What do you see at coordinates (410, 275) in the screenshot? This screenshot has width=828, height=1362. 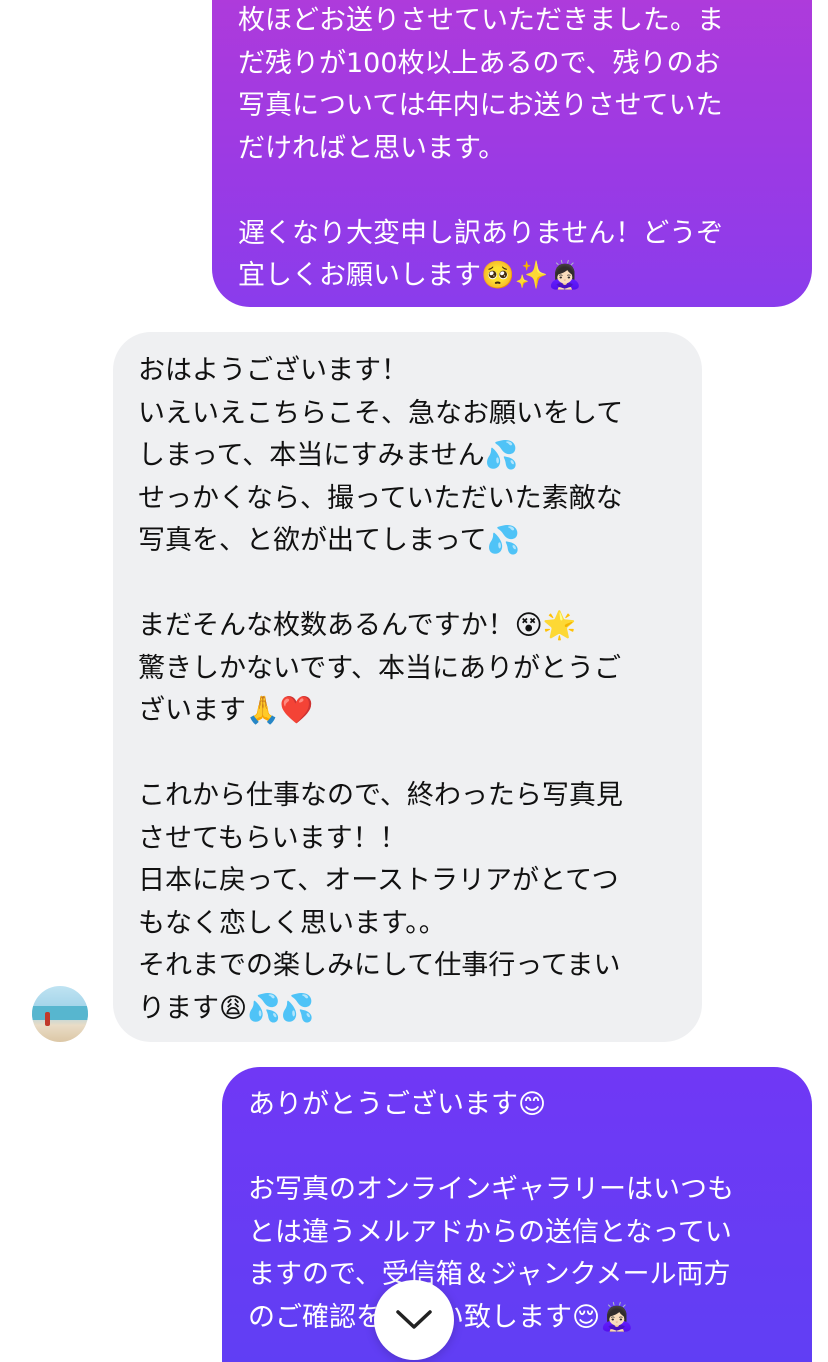 I see `message-line: 宜しくお願いします🥺✨🙇🏻‍♀️` at bounding box center [410, 275].